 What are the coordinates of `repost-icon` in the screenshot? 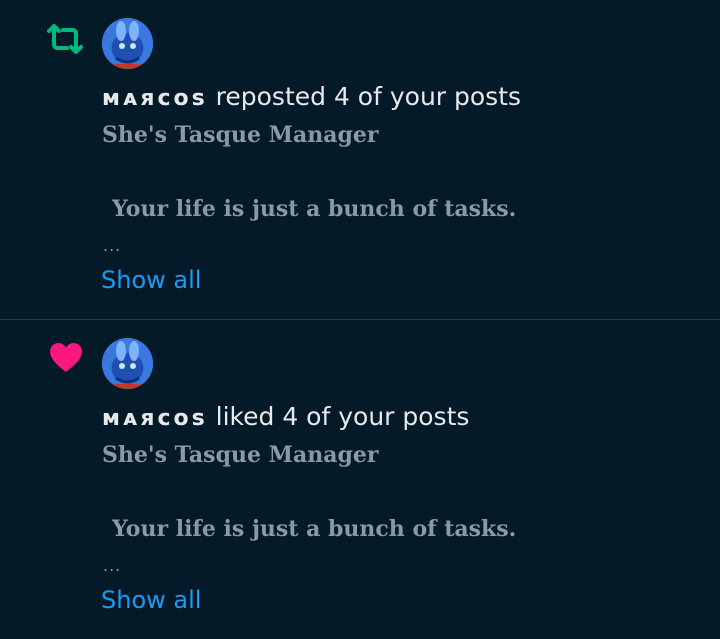 It's located at (65, 39).